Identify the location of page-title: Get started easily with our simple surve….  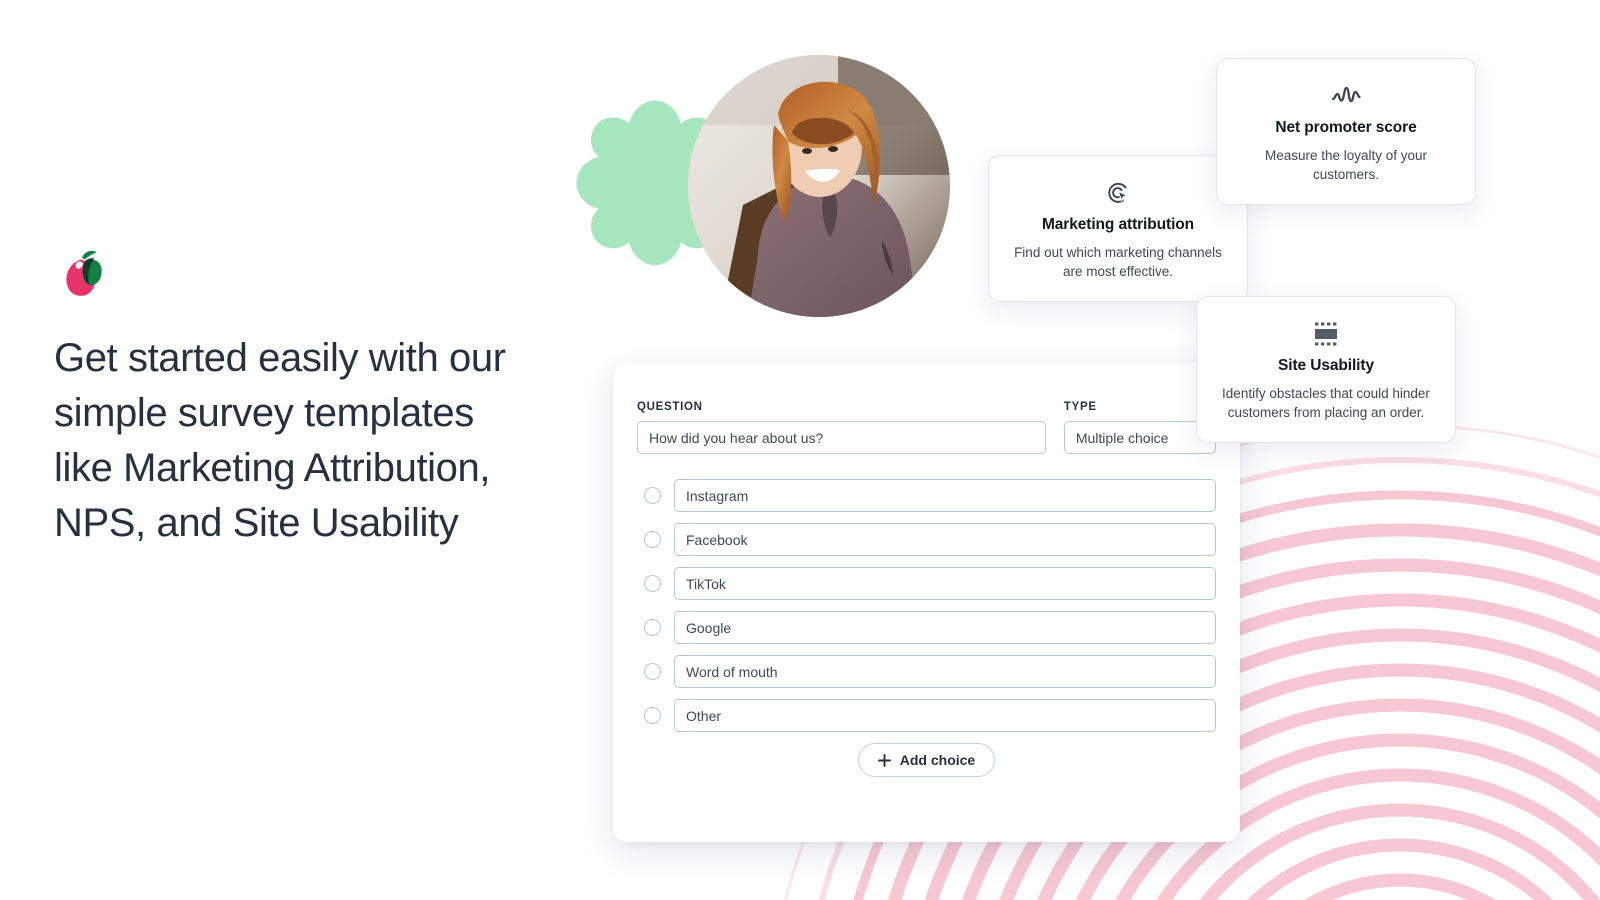
(280, 440).